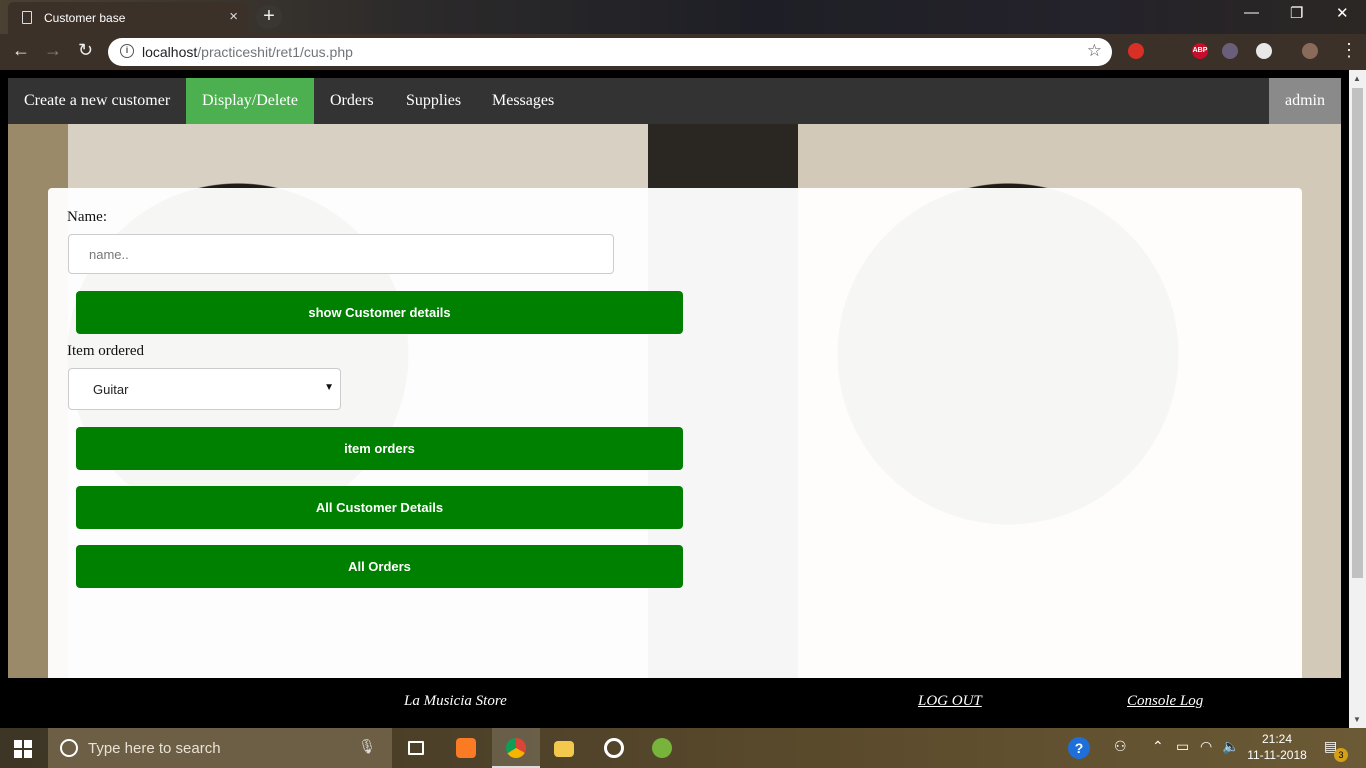 The width and height of the screenshot is (1366, 768). Describe the element at coordinates (1230, 51) in the screenshot. I see `extension-icon` at that location.